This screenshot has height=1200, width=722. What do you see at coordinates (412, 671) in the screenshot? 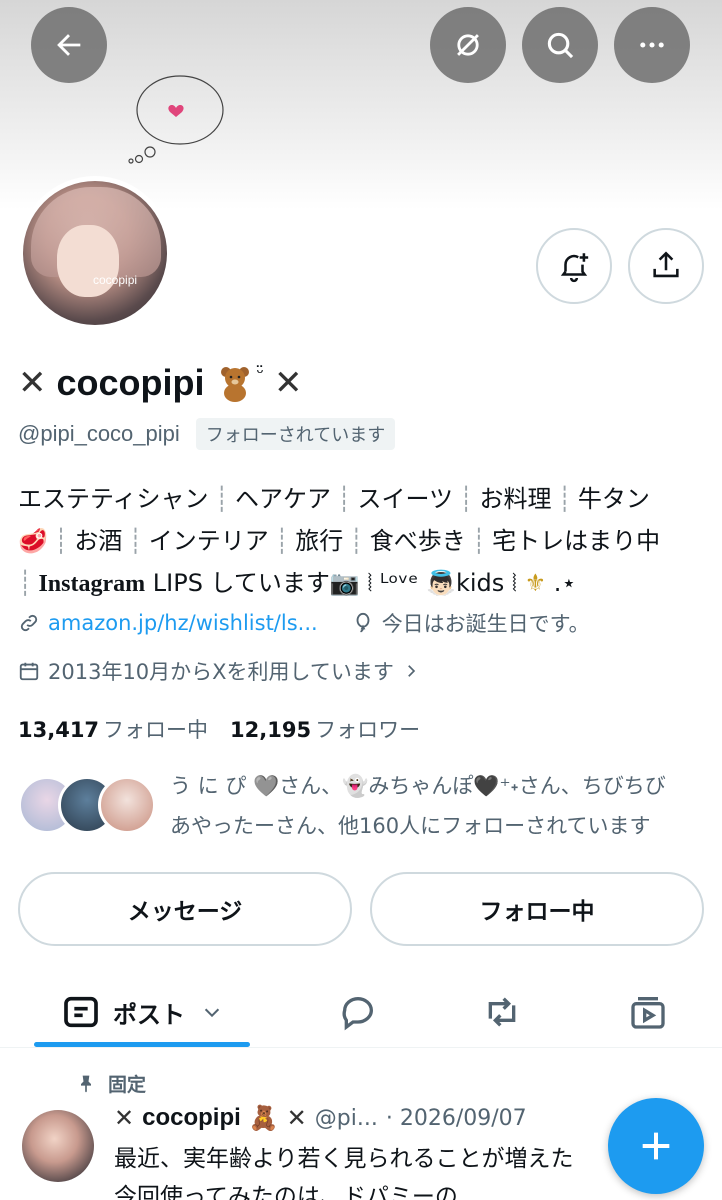
I see `chevron-right-icon` at bounding box center [412, 671].